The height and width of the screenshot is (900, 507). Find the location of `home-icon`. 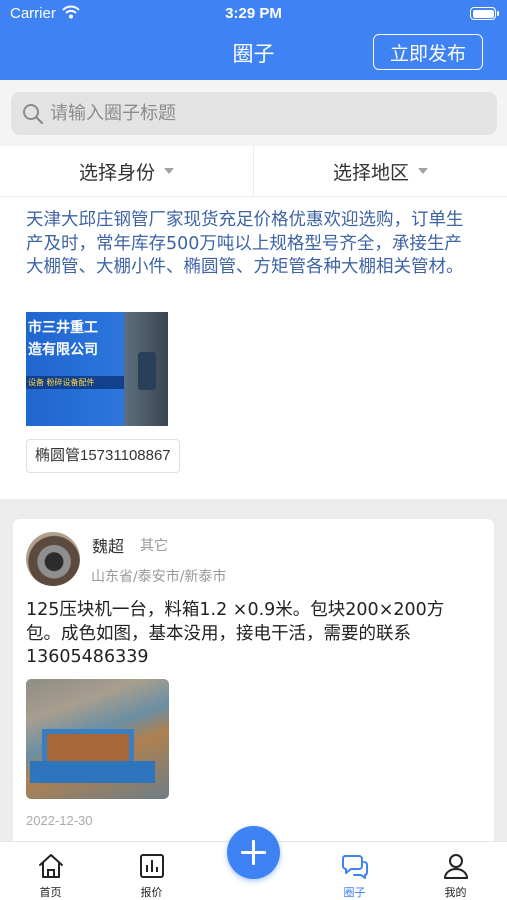

home-icon is located at coordinates (51, 866).